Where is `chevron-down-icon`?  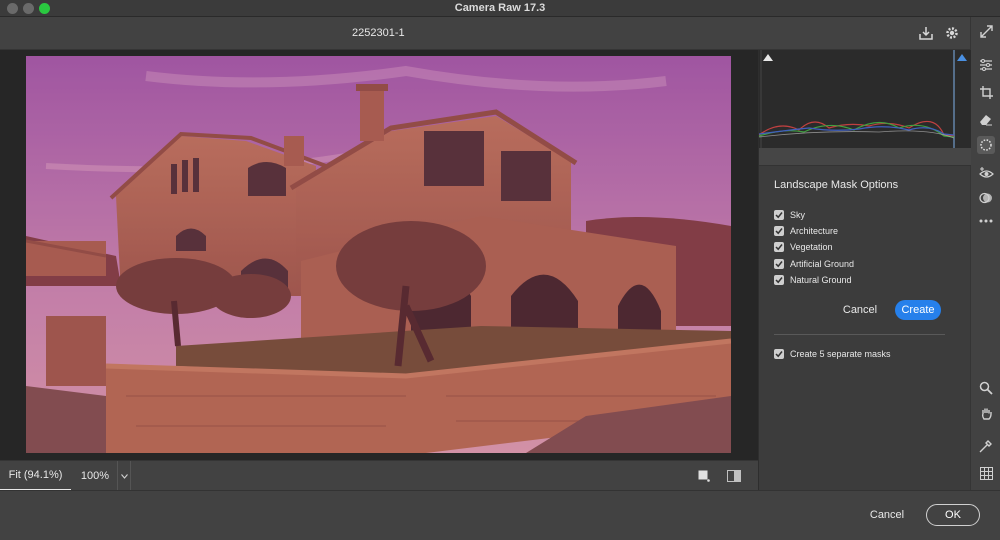 chevron-down-icon is located at coordinates (124, 476).